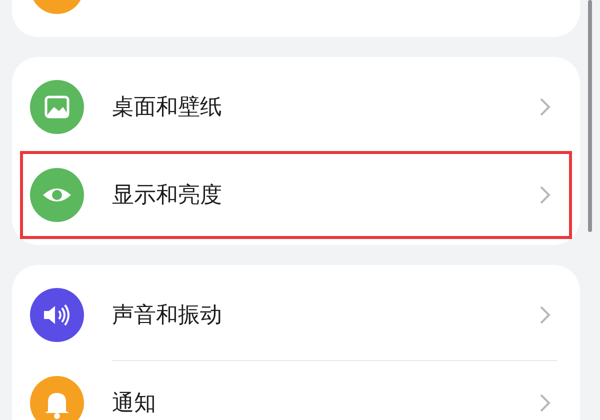 The height and width of the screenshot is (420, 600). I want to click on scroll-bar, so click(590, 116).